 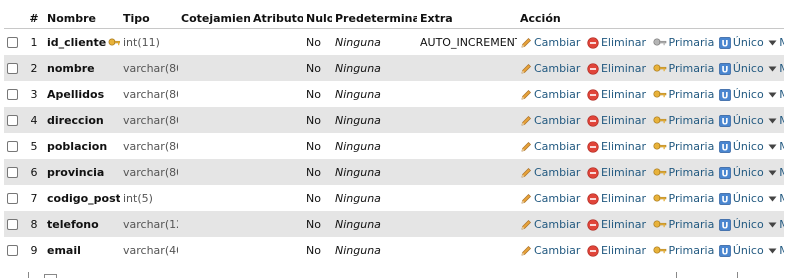 I want to click on col-header-extra: Extra, so click(x=467, y=19).